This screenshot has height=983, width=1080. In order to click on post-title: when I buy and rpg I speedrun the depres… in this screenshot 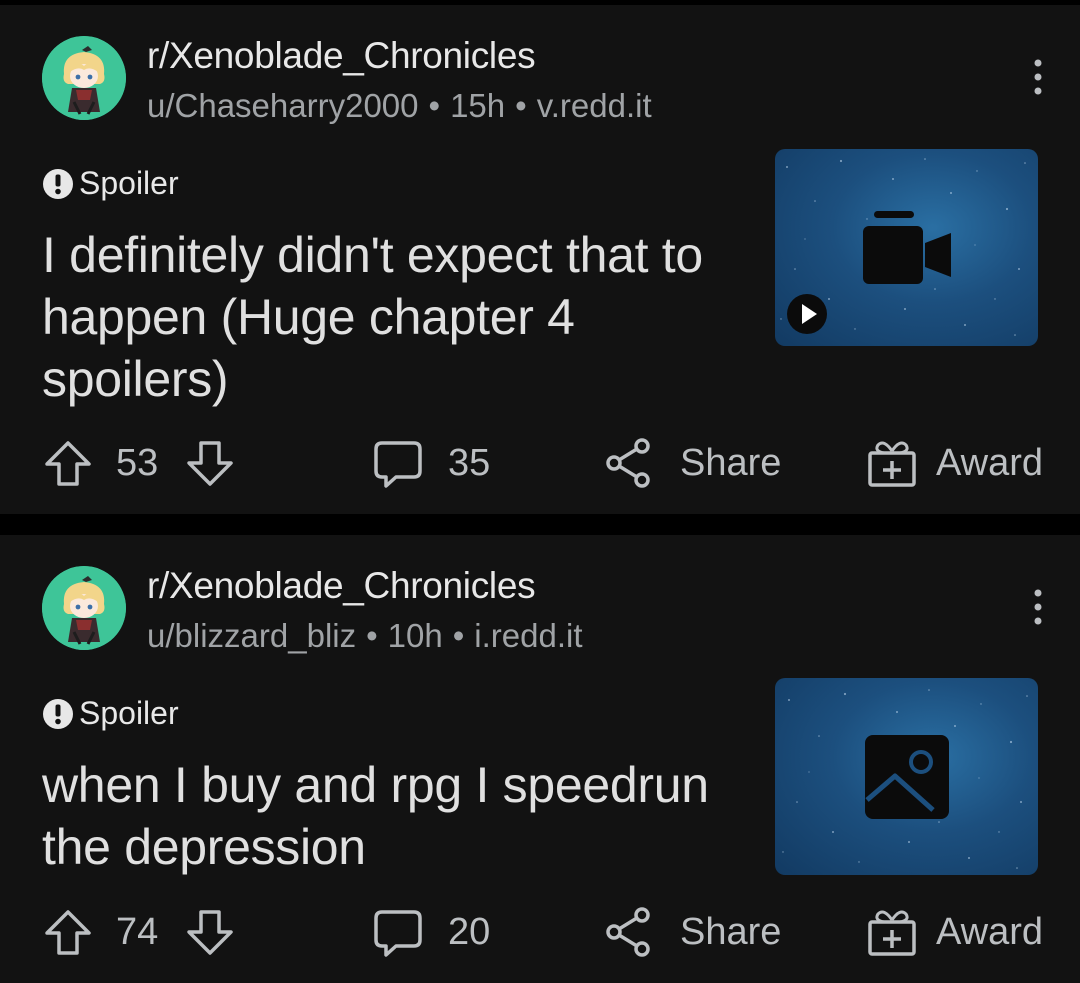, I will do `click(392, 816)`.